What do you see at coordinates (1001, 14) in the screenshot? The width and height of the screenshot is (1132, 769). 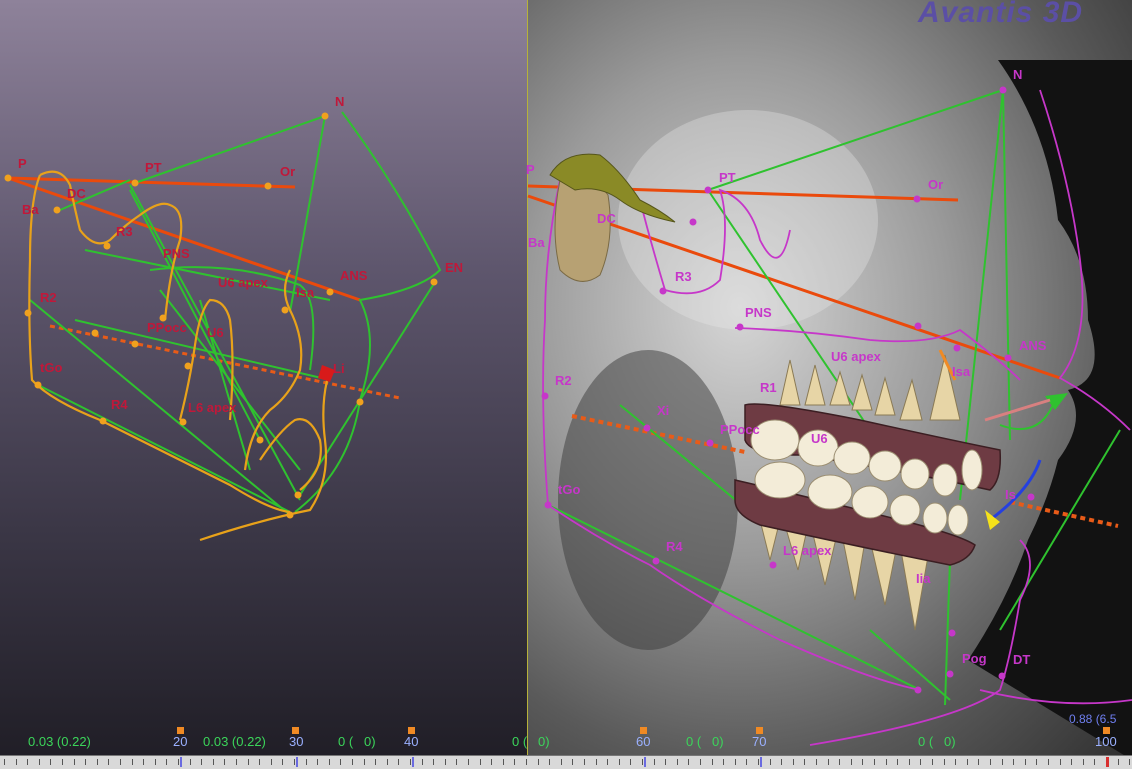 I see `brand-logo: Avantis 3D` at bounding box center [1001, 14].